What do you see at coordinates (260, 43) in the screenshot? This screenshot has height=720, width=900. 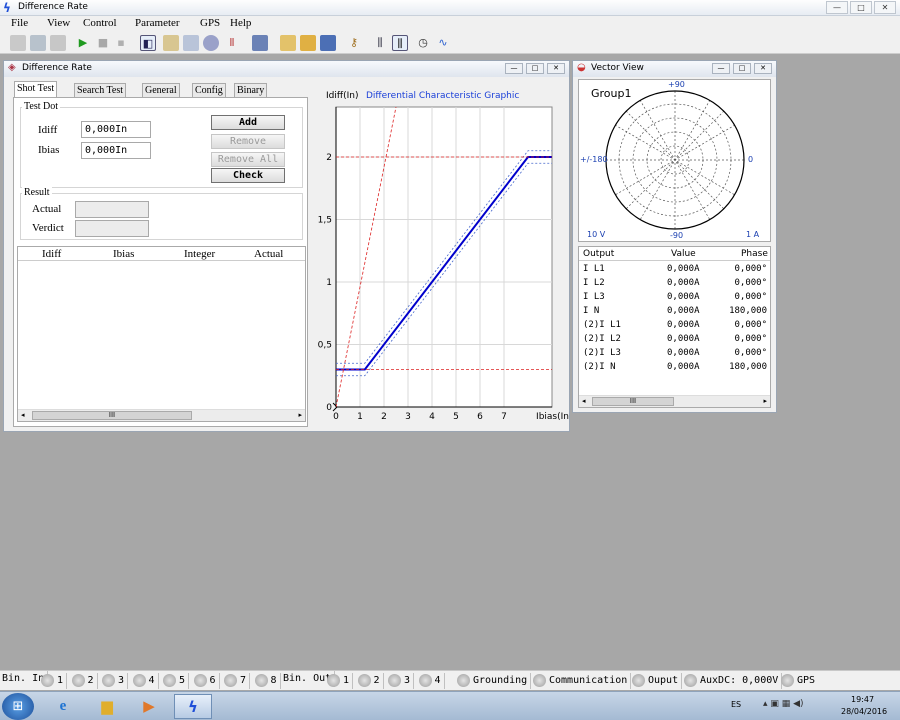 I see `save-disk-icon` at bounding box center [260, 43].